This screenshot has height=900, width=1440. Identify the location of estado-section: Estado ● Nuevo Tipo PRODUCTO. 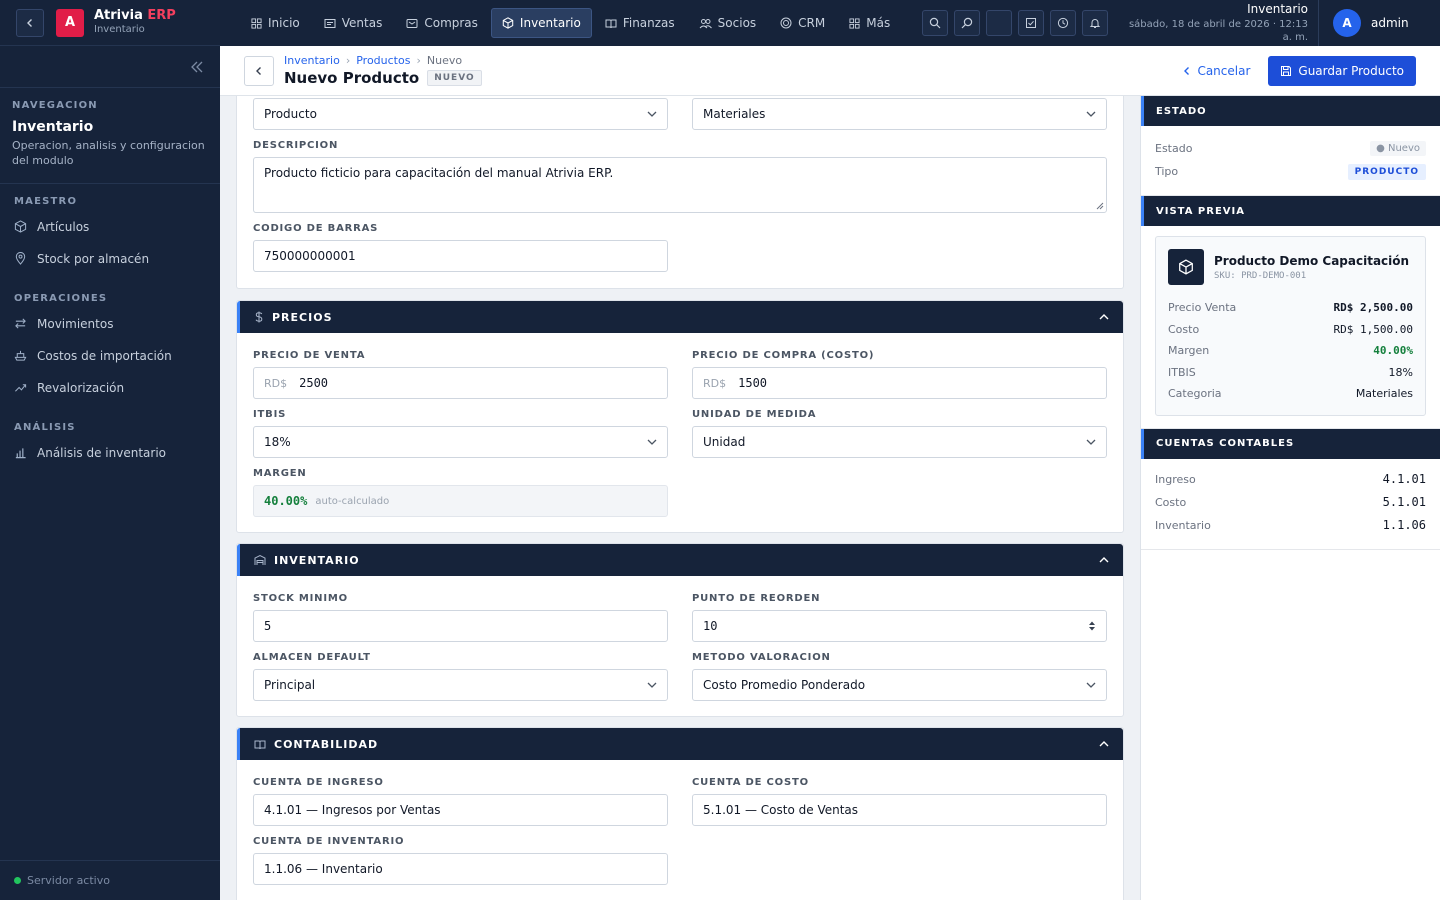
(1290, 161).